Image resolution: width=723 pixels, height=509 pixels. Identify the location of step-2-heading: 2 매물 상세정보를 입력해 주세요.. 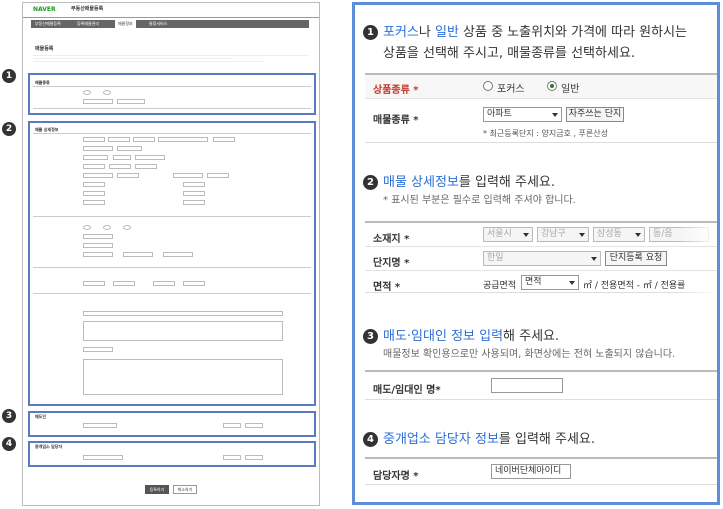
(459, 180).